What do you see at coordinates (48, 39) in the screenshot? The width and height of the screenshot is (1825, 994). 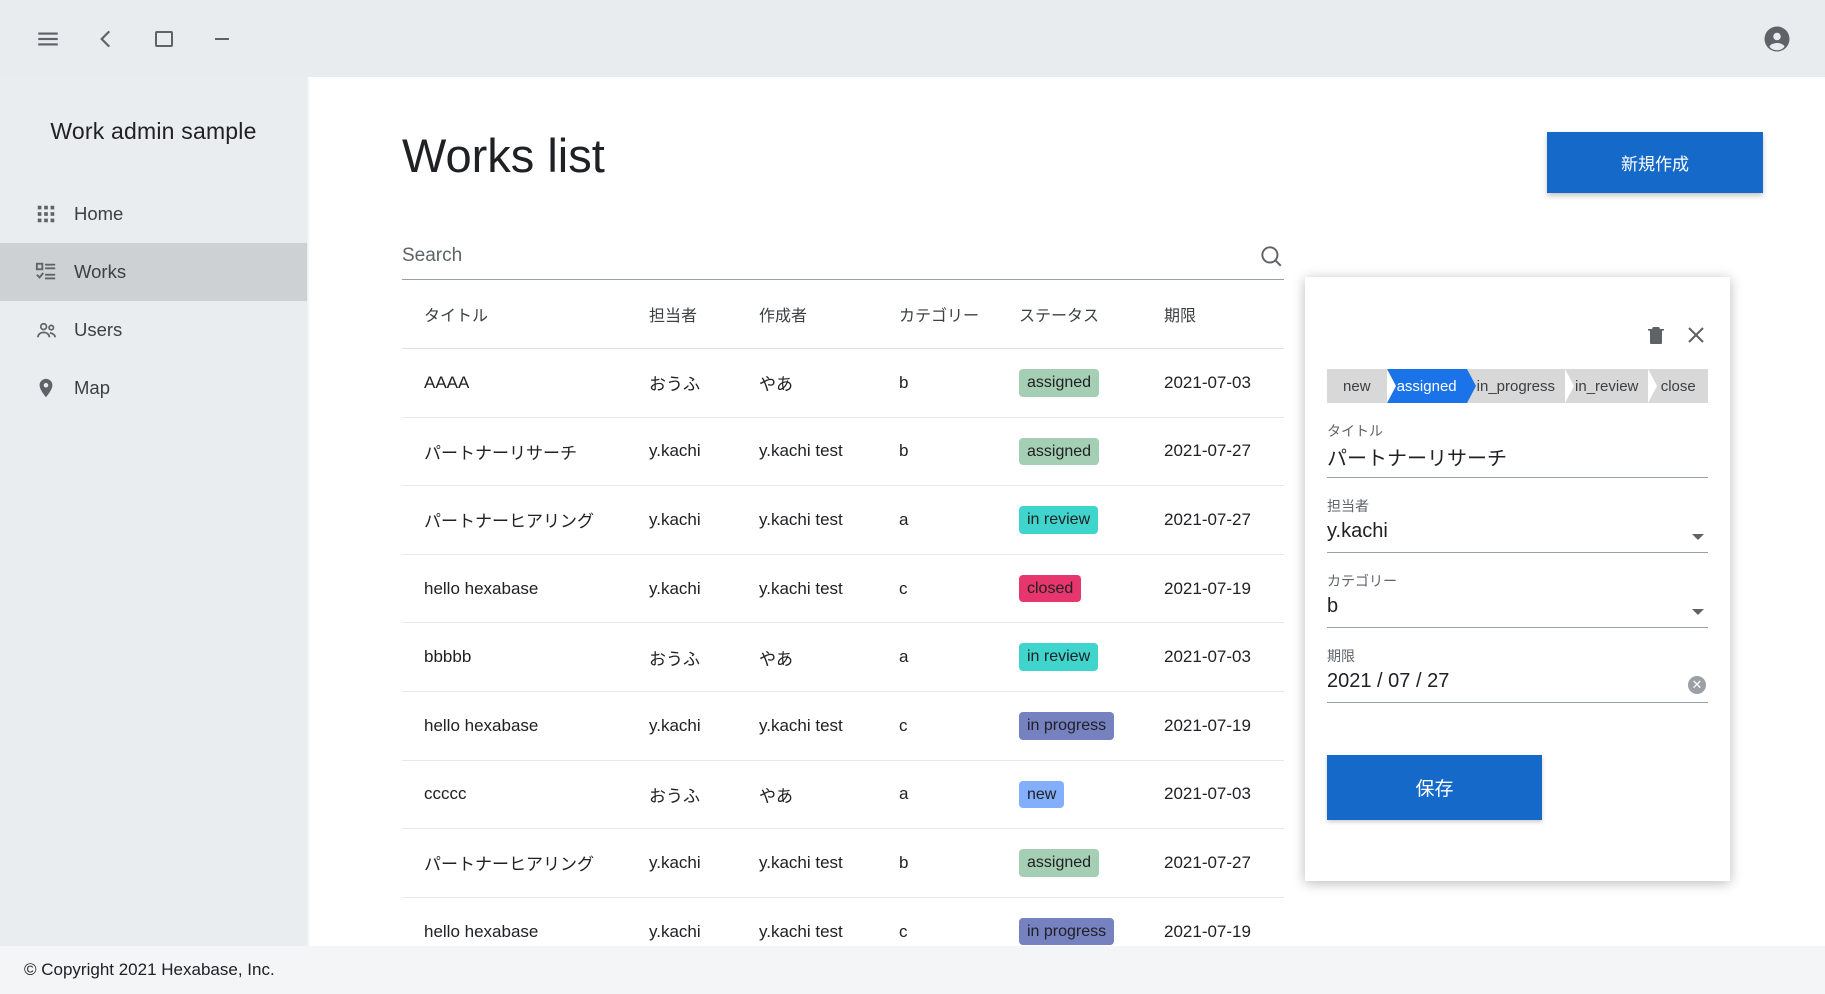 I see `menu-icon` at bounding box center [48, 39].